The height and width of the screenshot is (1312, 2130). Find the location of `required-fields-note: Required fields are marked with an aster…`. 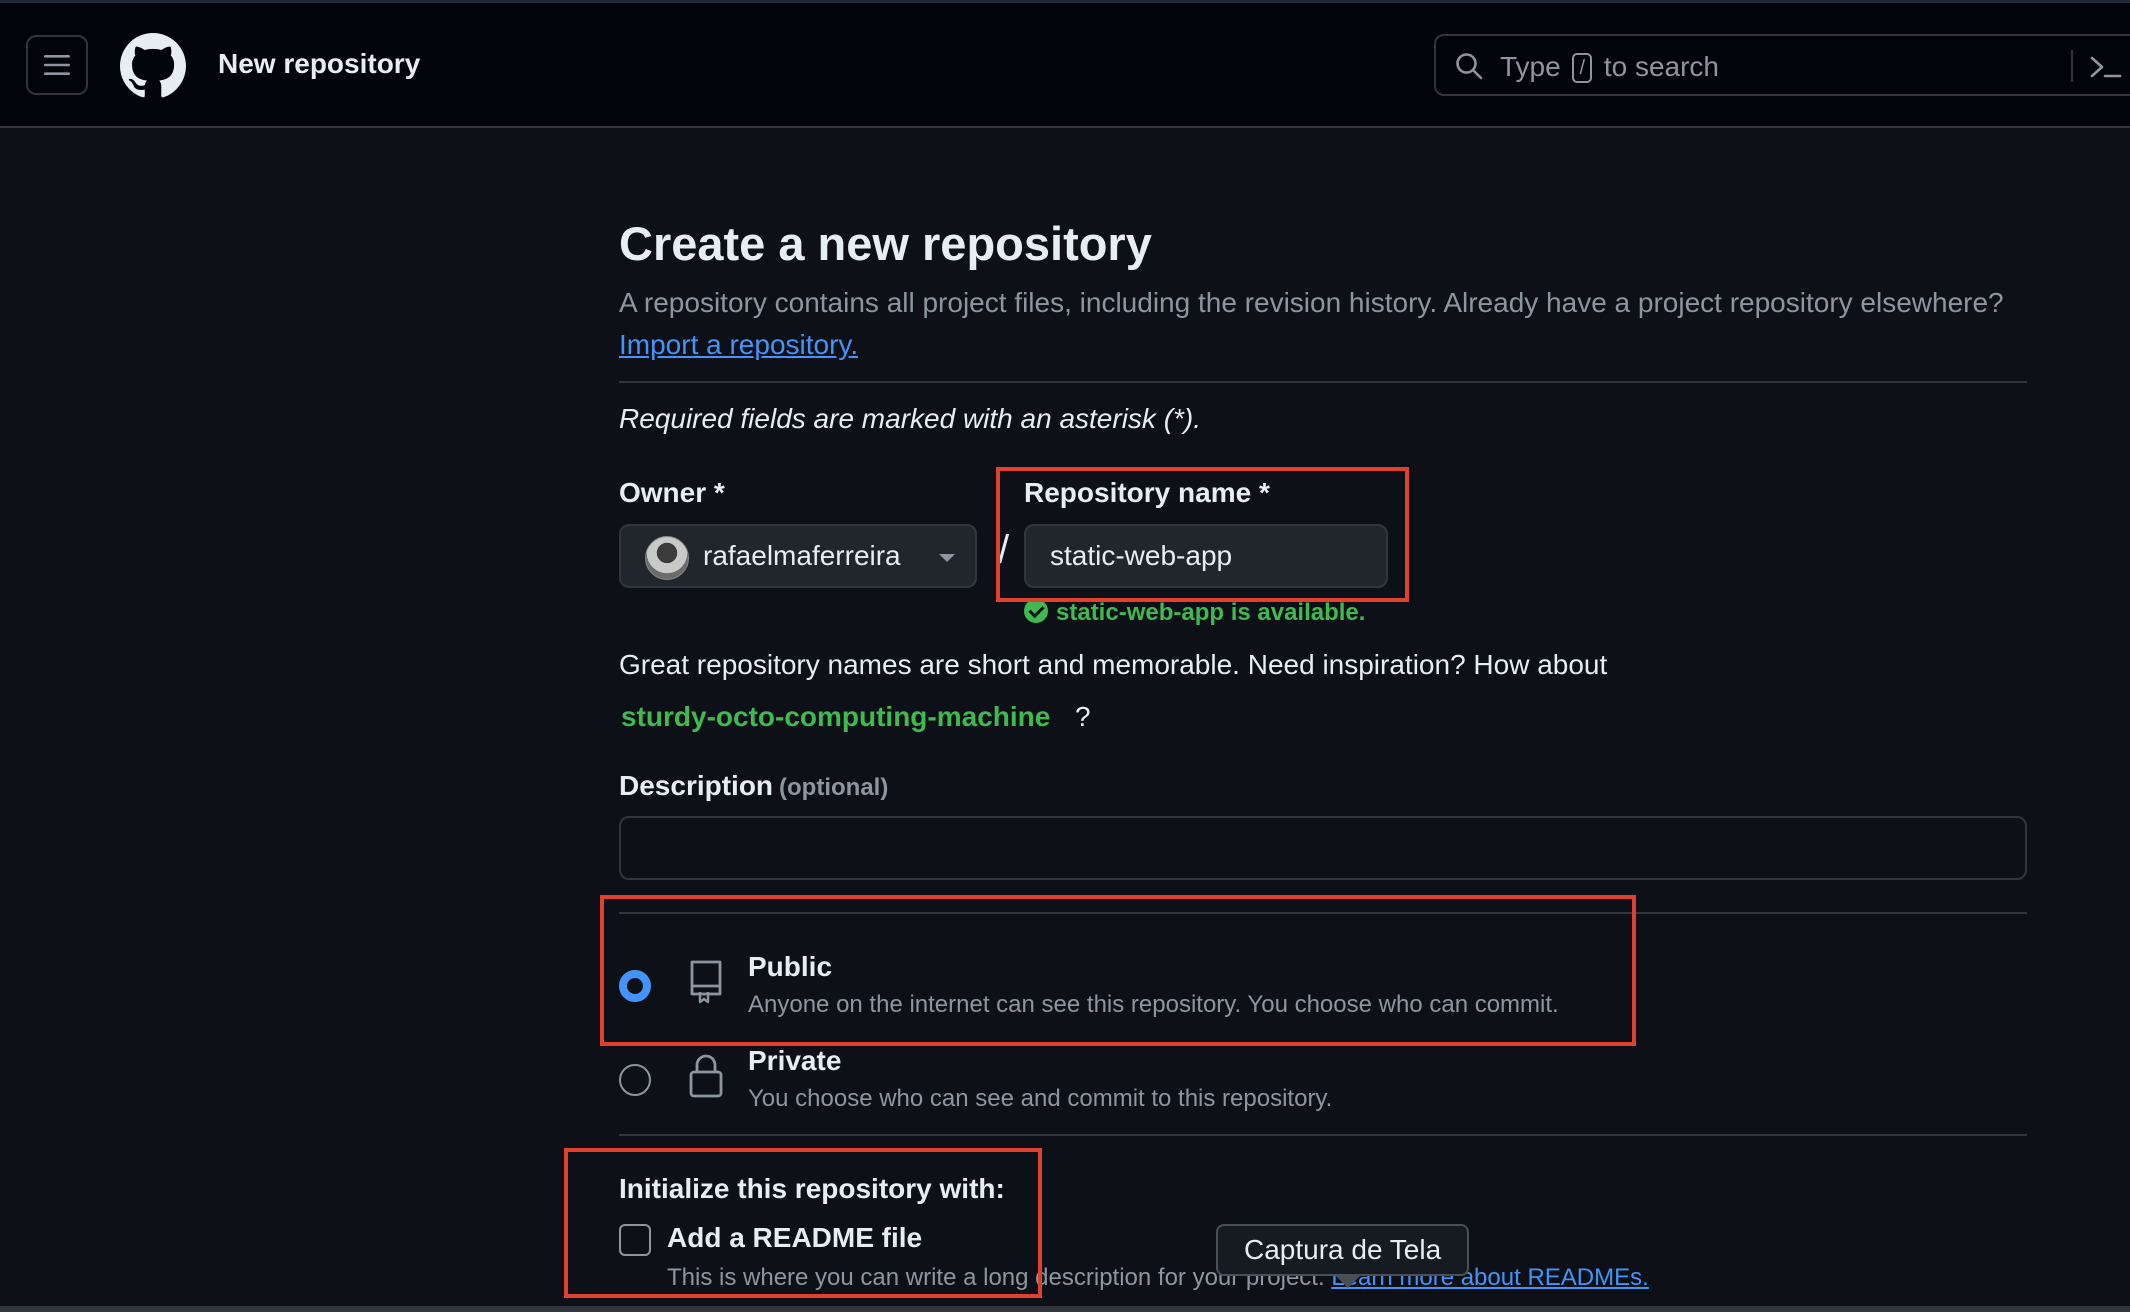

required-fields-note: Required fields are marked with an aster… is located at coordinates (910, 418).